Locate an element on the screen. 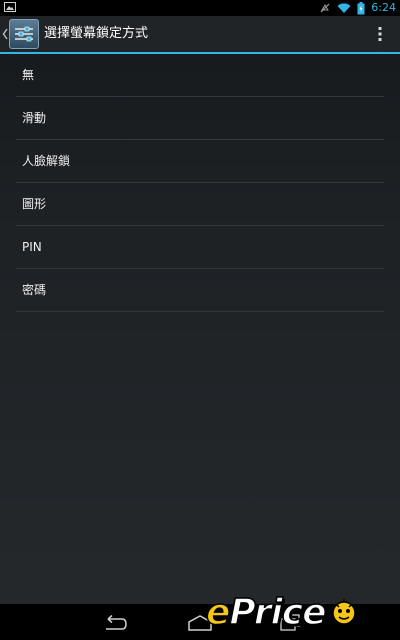 The width and height of the screenshot is (400, 640). watermark-e: e is located at coordinates (218, 612).